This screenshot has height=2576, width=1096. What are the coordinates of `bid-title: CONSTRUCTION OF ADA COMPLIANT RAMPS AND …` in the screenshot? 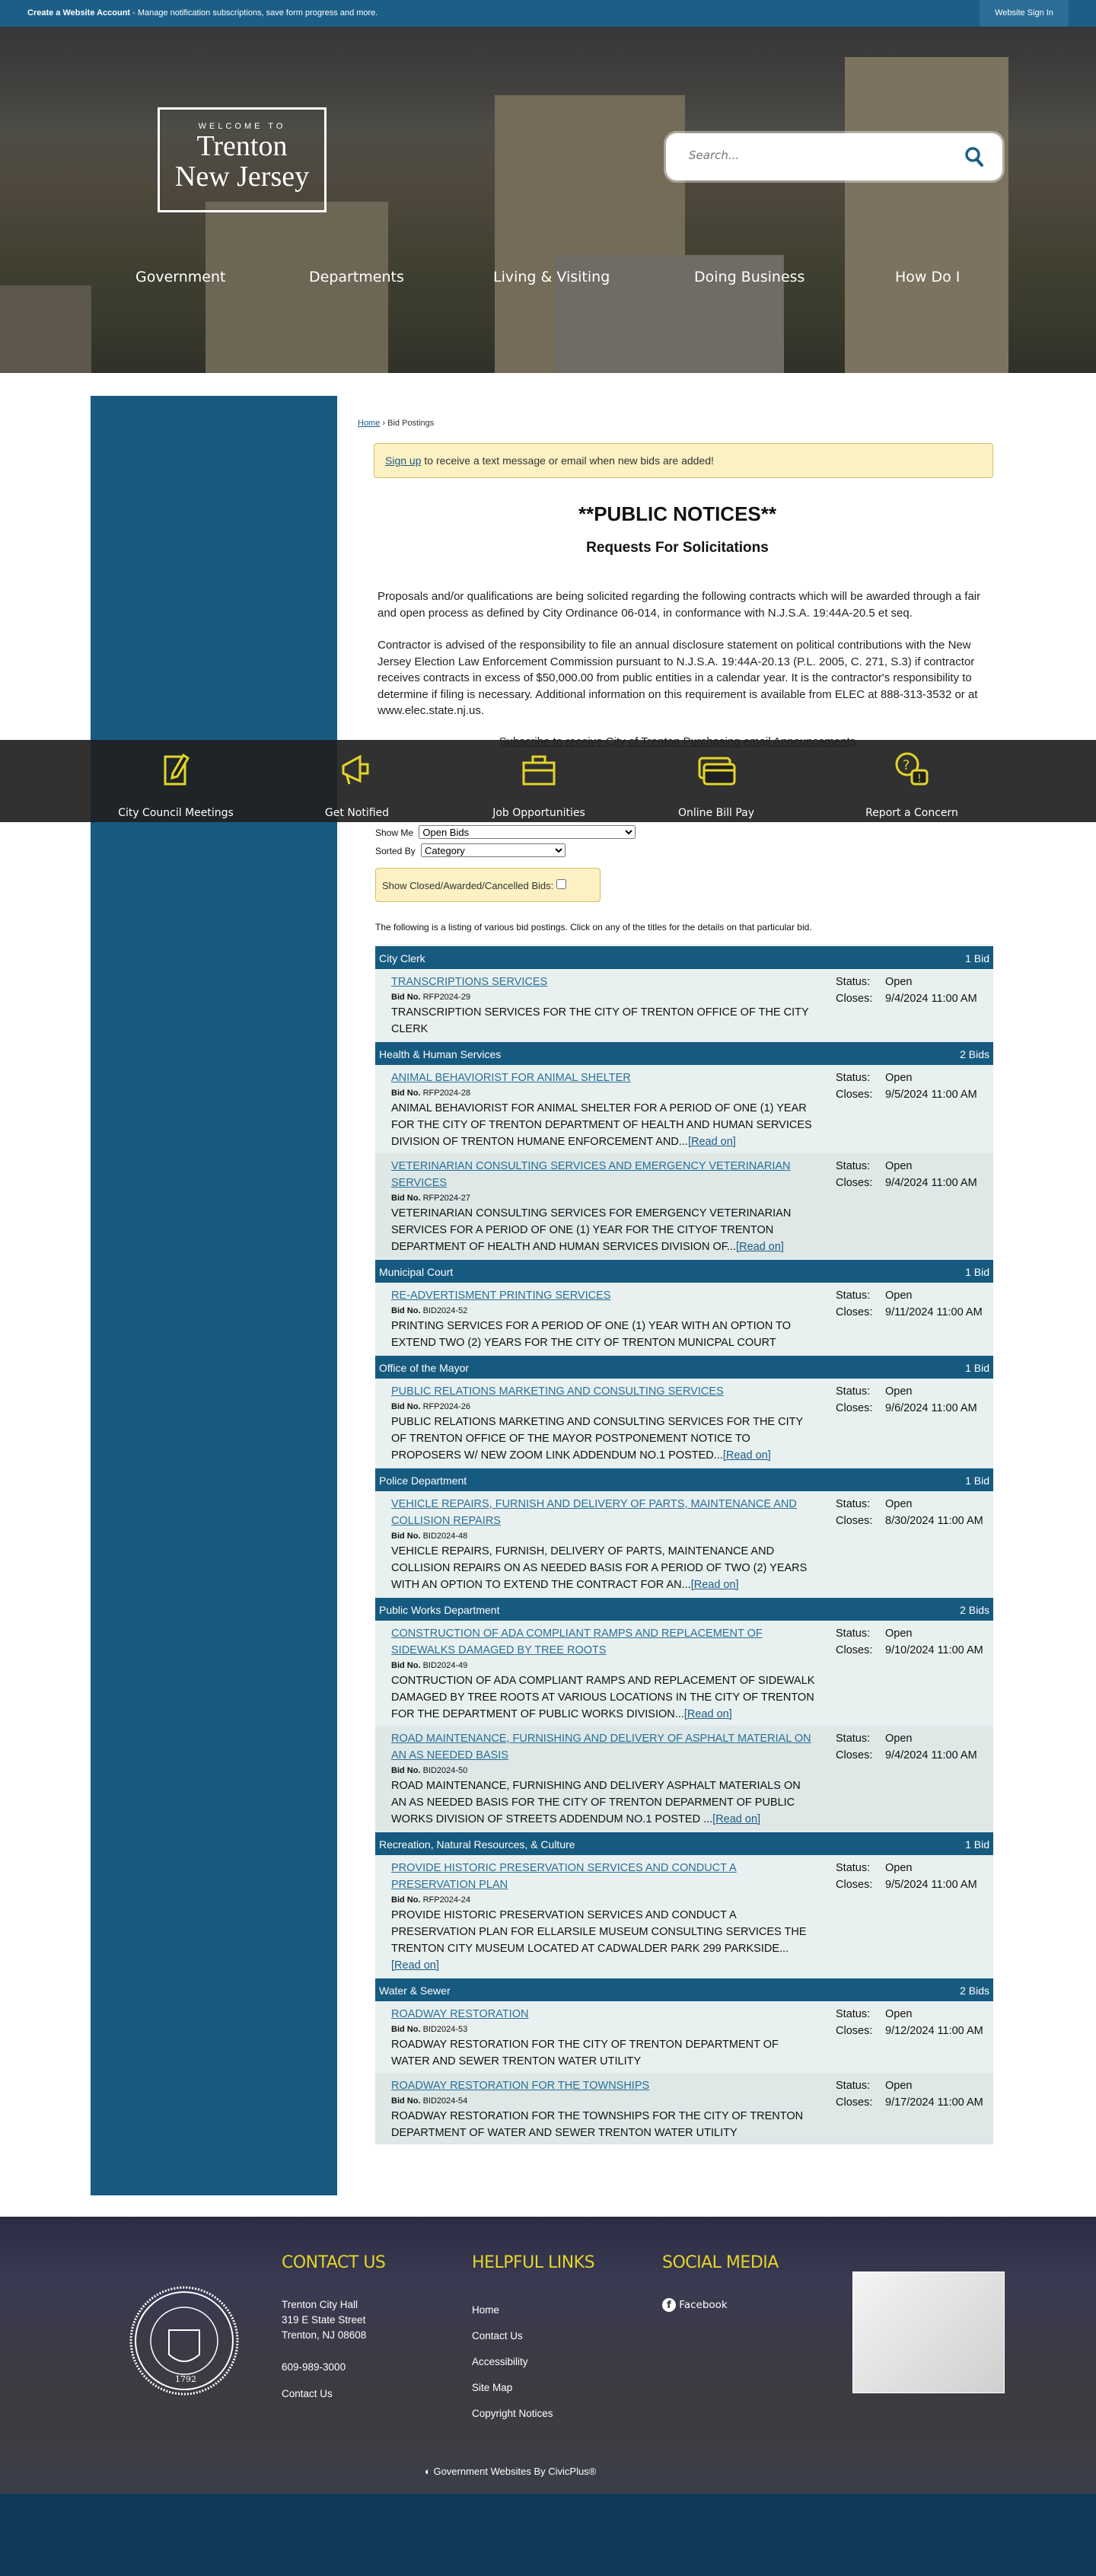 It's located at (604, 1642).